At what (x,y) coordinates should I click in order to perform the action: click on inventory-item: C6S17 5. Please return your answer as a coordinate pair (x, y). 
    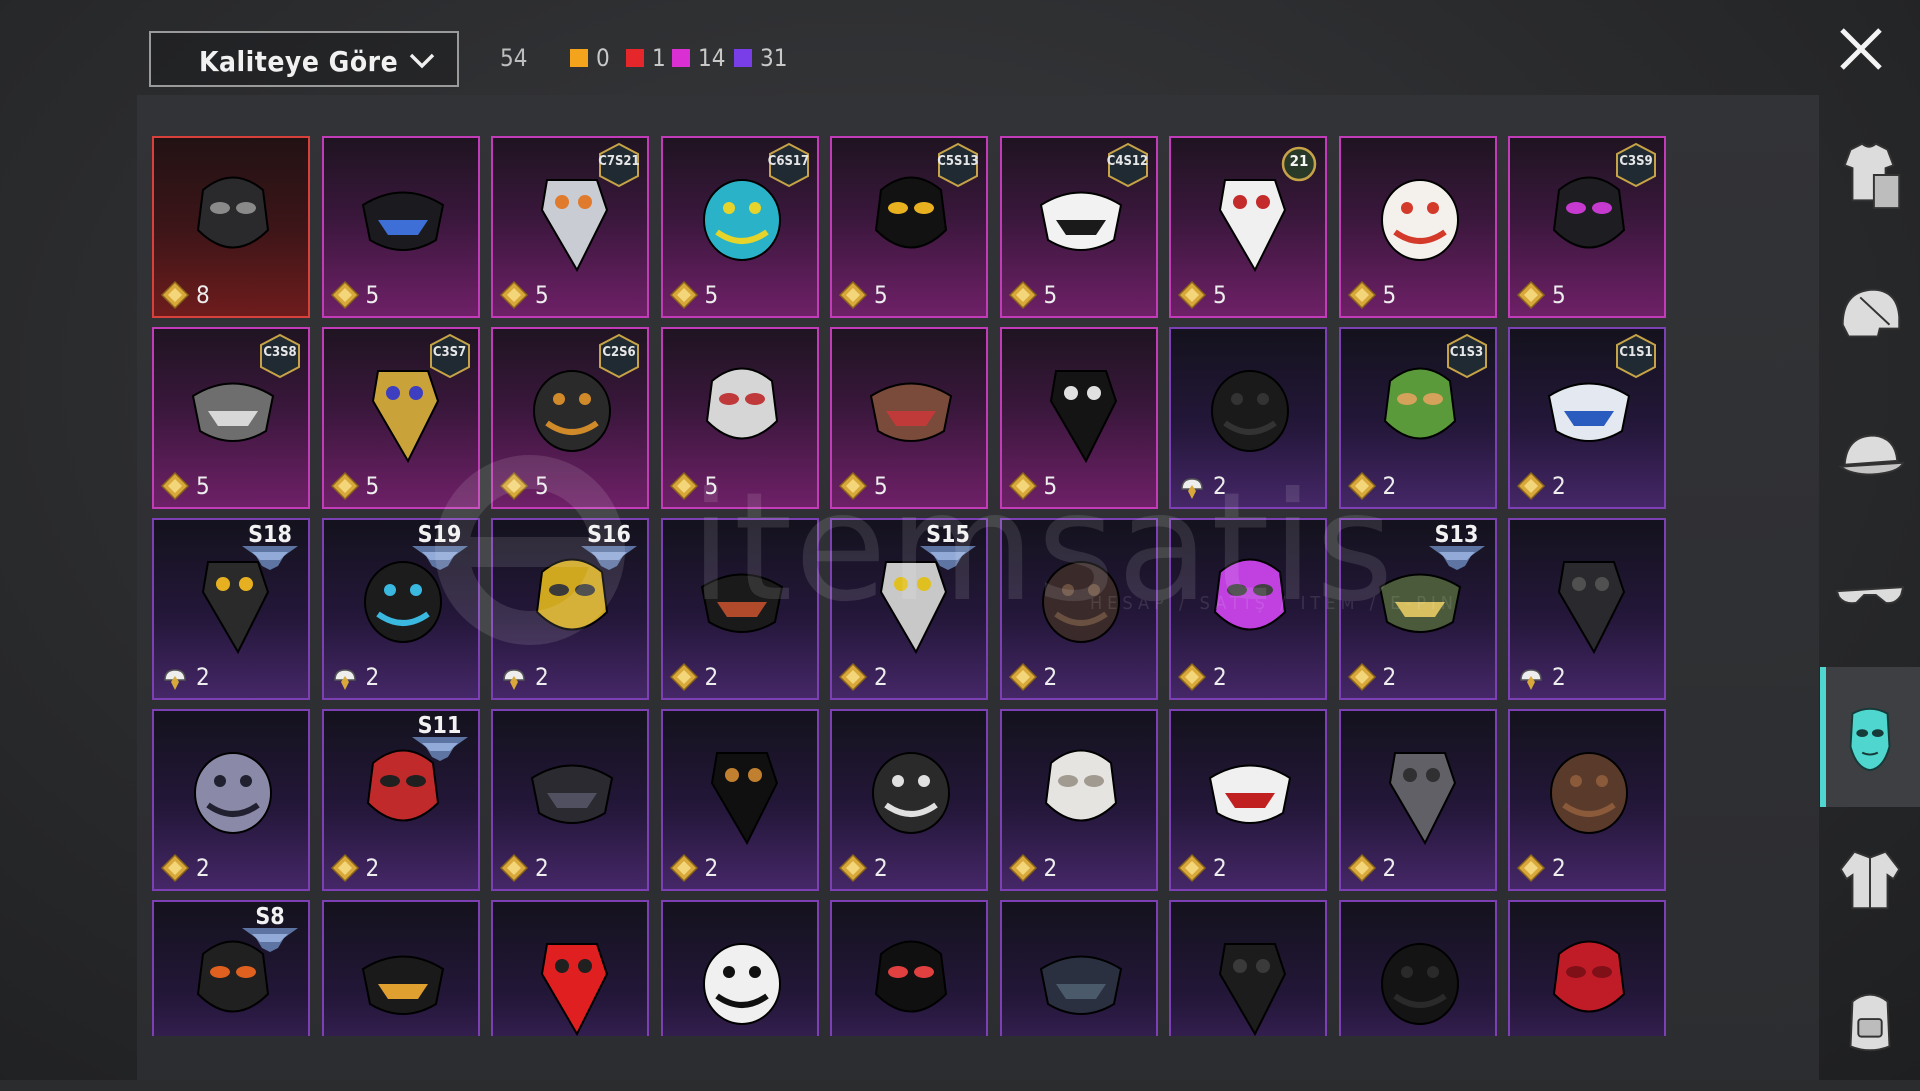
    Looking at the image, I should click on (739, 227).